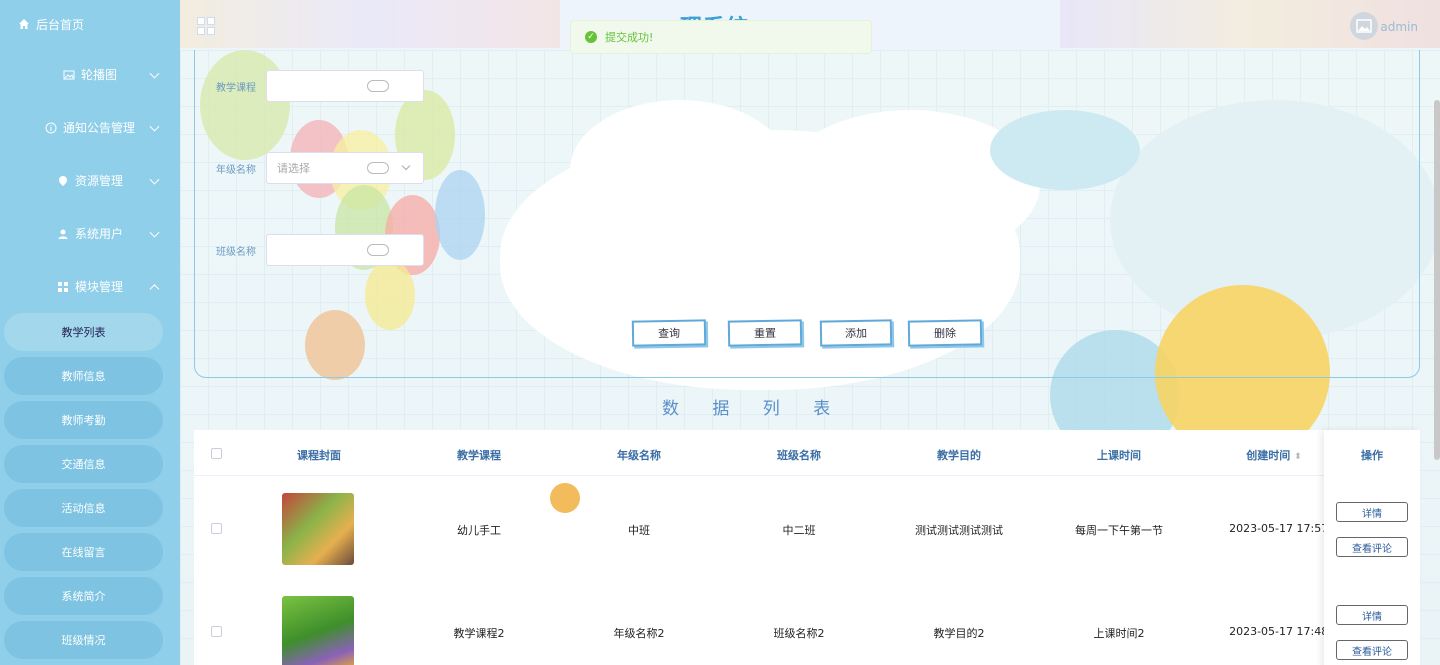  Describe the element at coordinates (479, 530) in the screenshot. I see `cell-course: 幼儿手工` at that location.